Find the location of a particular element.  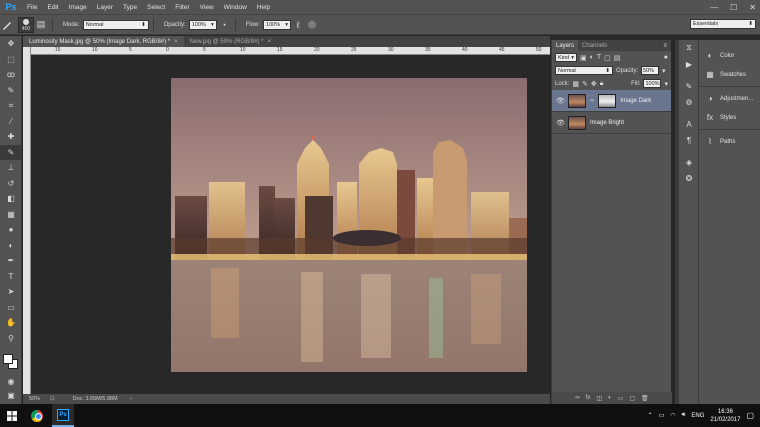

new-group-icon: ▭ is located at coordinates (621, 398).